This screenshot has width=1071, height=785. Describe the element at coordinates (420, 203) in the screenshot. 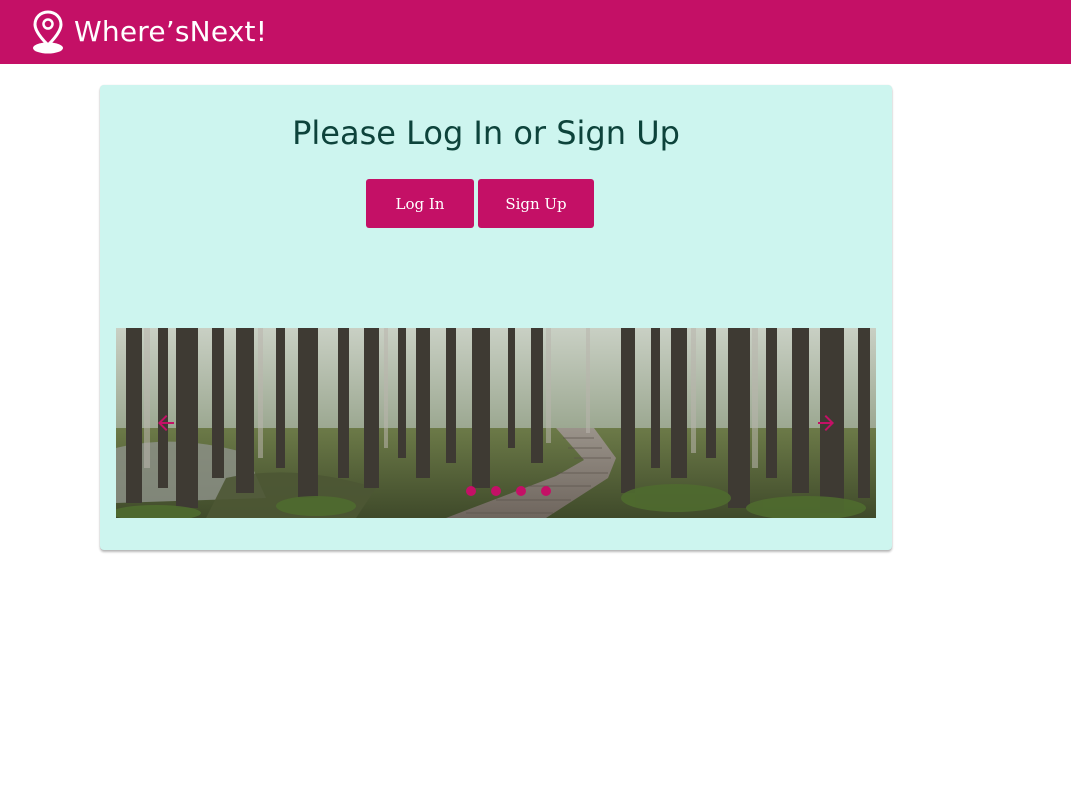

I see `log-in-button: Log In` at that location.